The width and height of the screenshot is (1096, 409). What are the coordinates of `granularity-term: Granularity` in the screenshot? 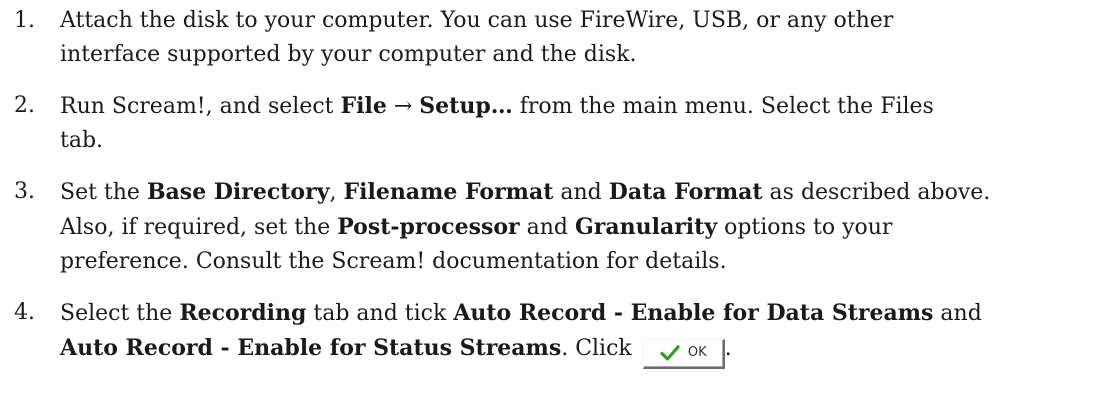 It's located at (646, 227).